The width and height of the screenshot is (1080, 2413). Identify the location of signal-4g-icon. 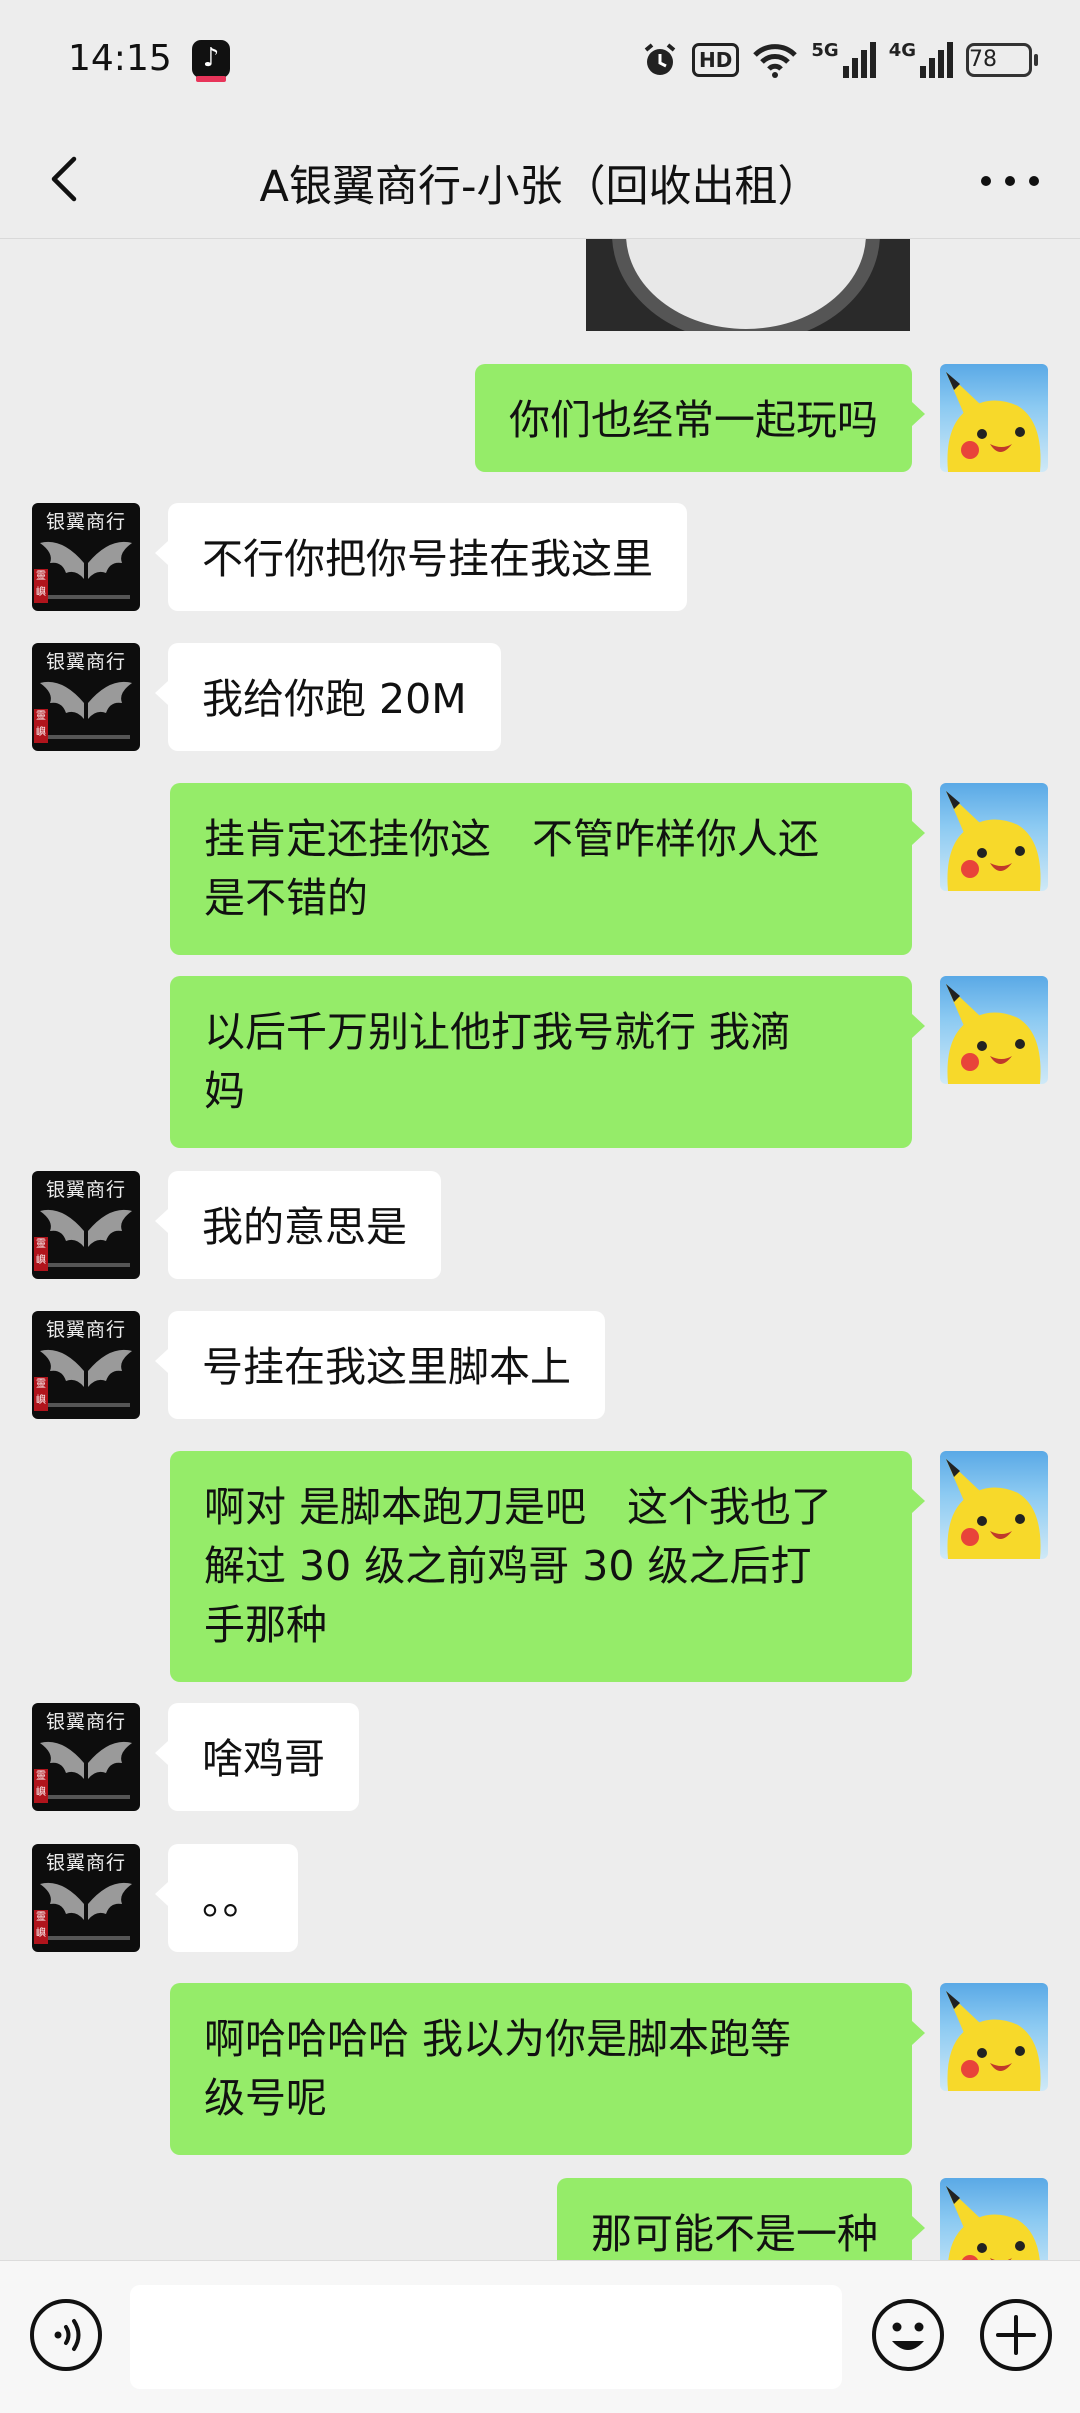
(937, 60).